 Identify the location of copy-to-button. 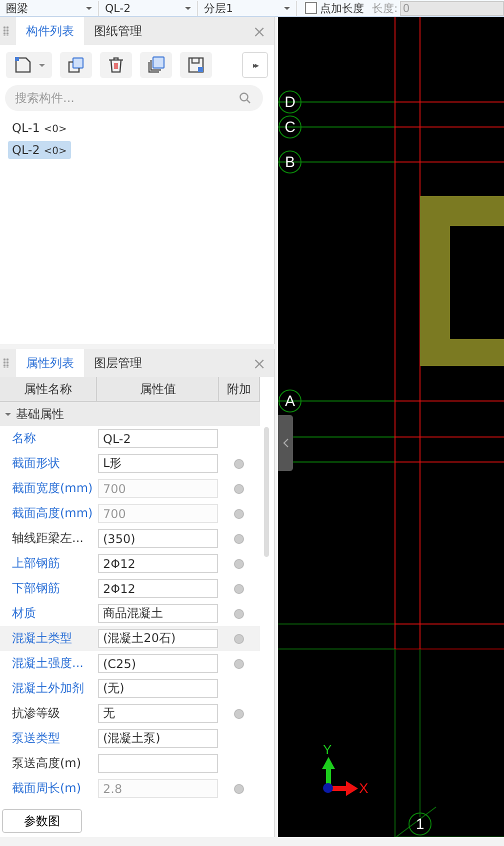
(156, 65).